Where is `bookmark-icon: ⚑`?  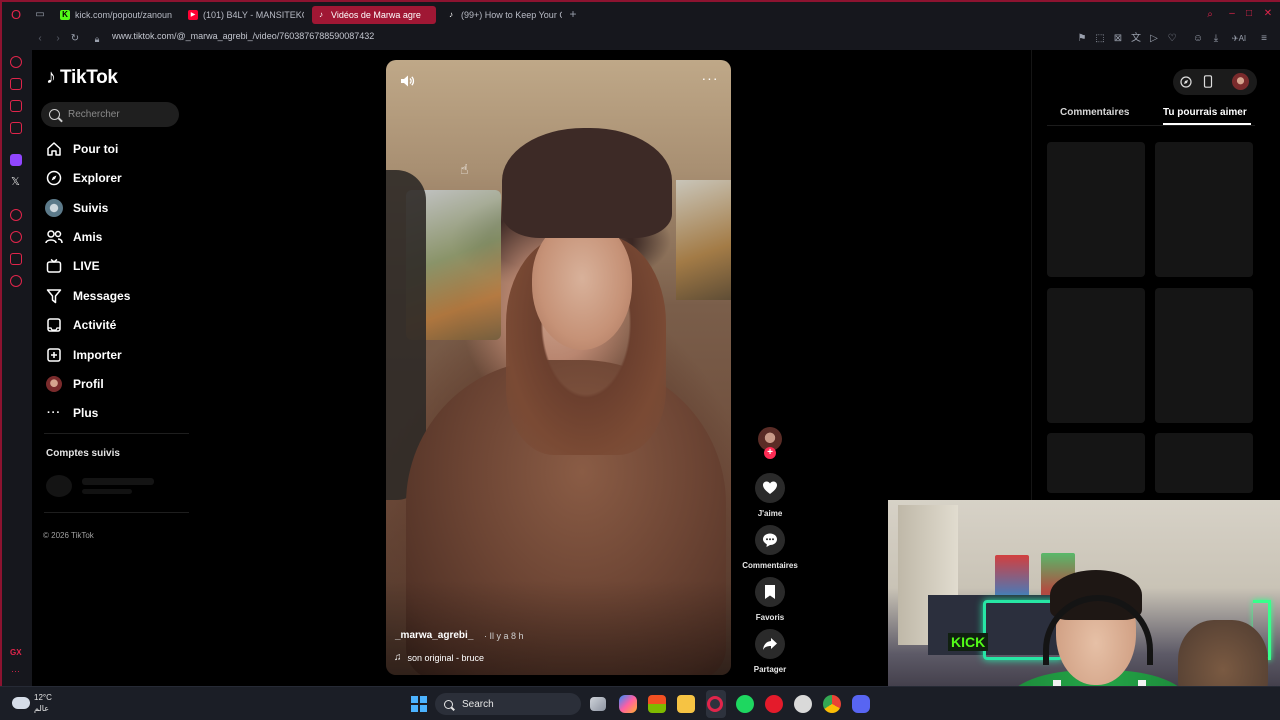
bookmark-icon: ⚑ is located at coordinates (1082, 39).